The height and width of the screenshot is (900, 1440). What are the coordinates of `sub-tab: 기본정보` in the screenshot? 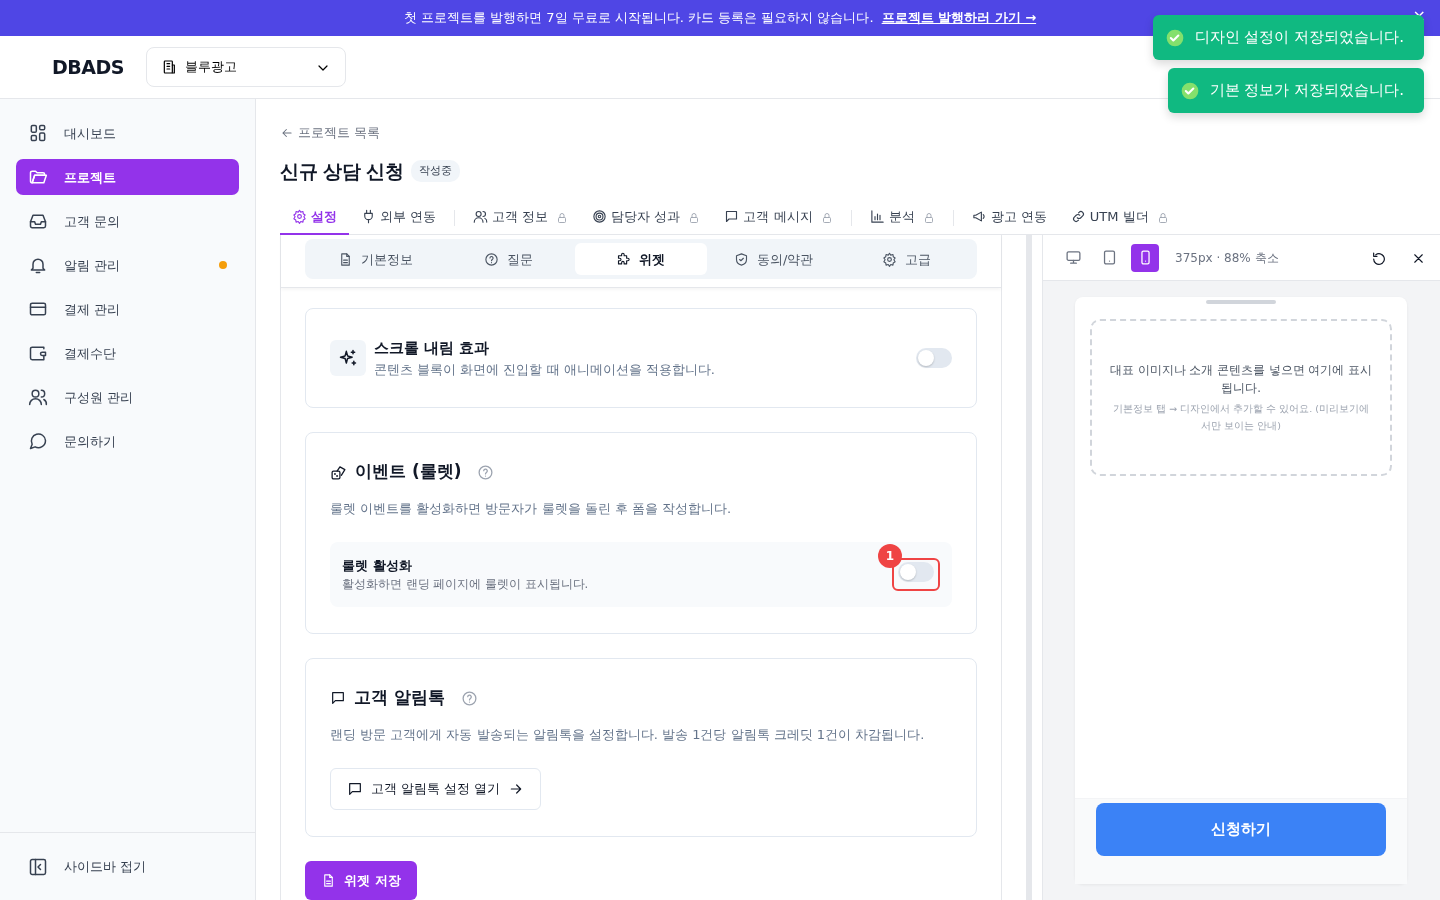 It's located at (375, 259).